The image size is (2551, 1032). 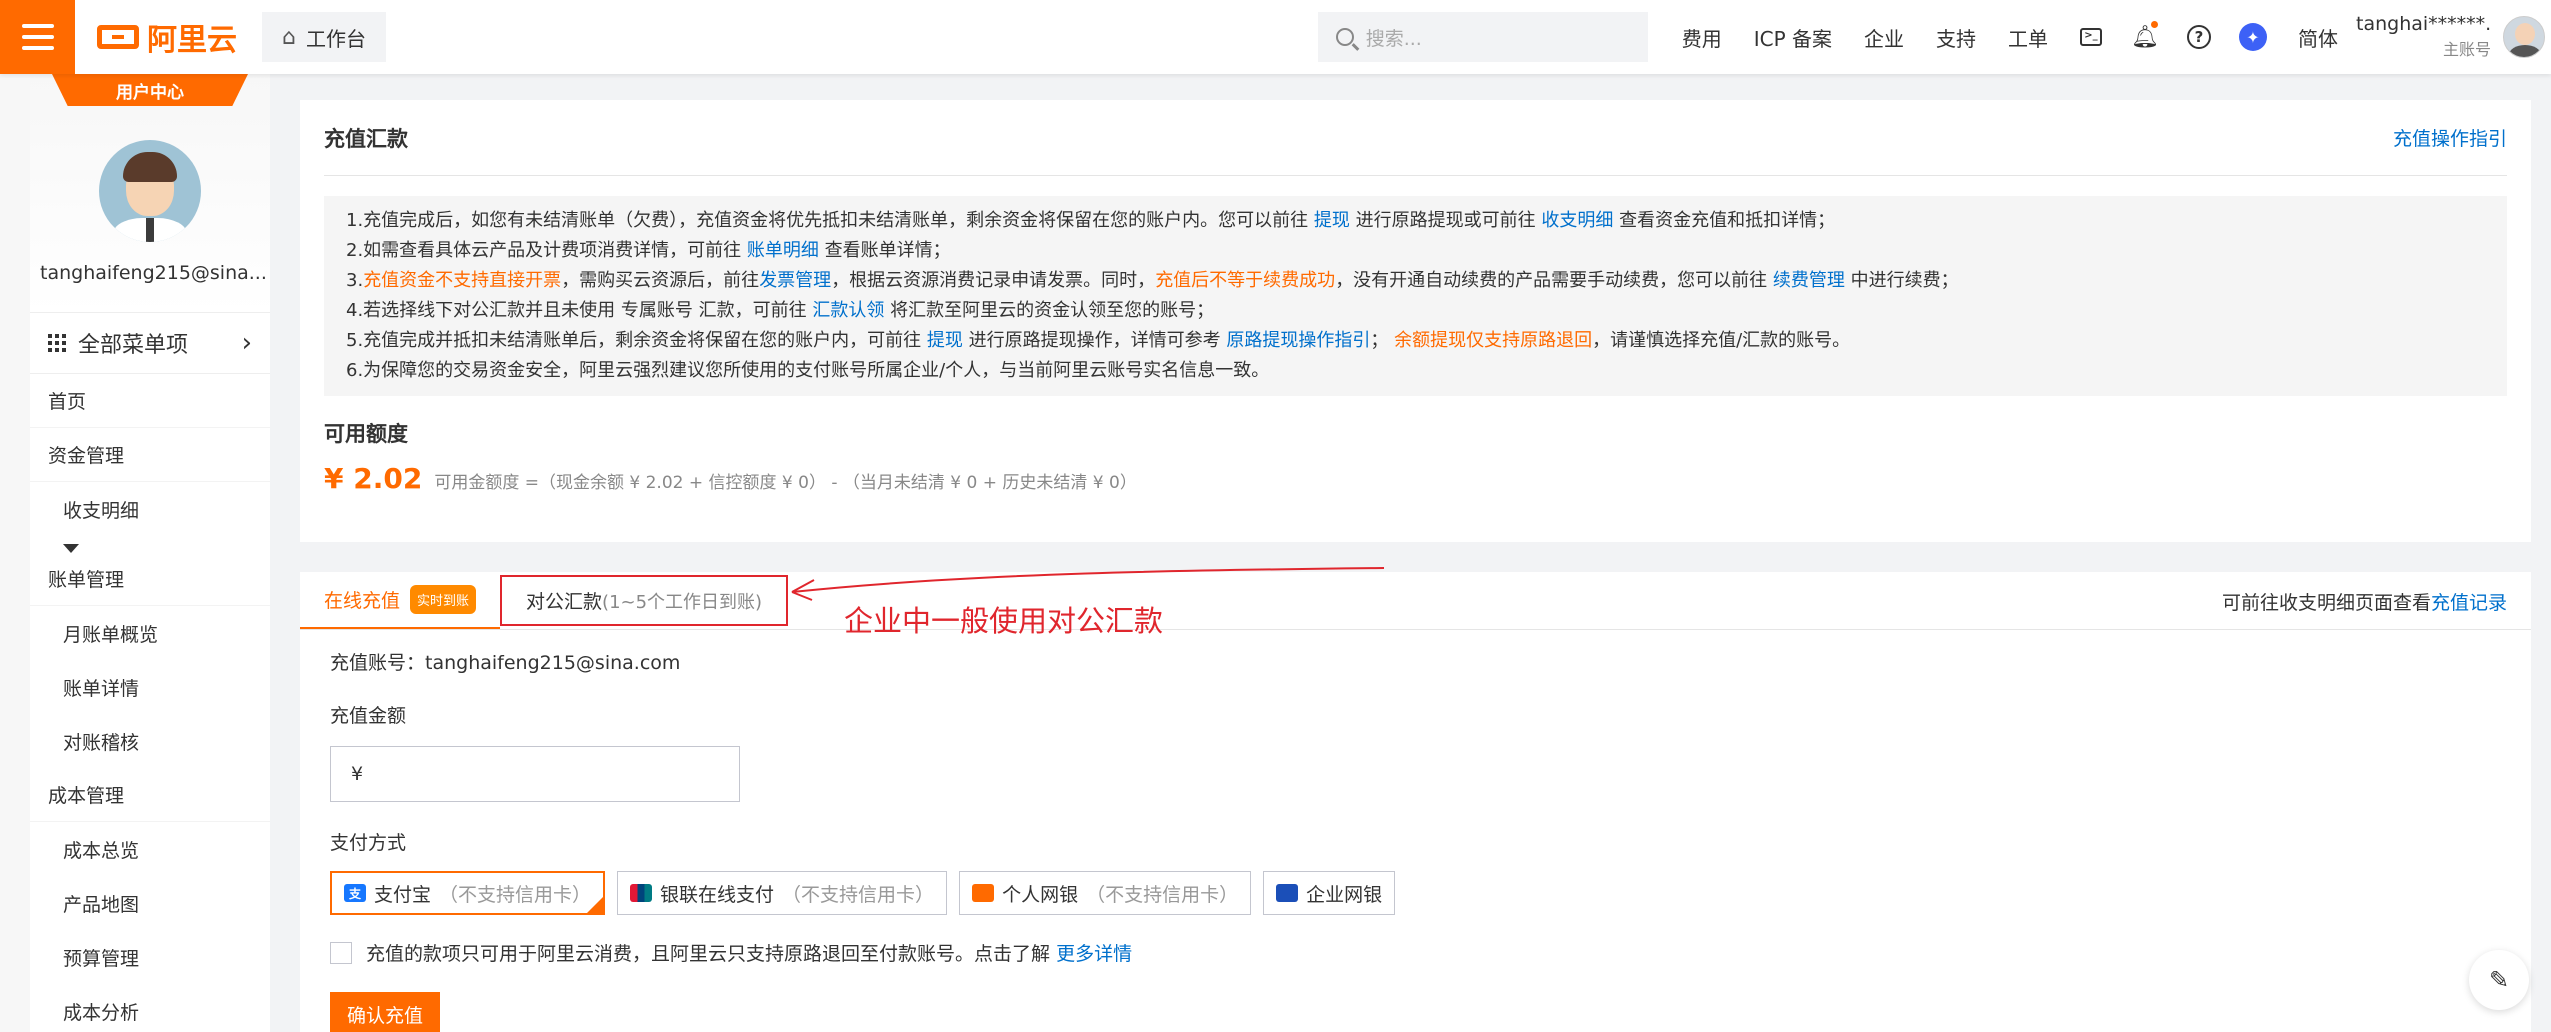 I want to click on sidebar-item-reconcile: 对账稽核, so click(x=150, y=741).